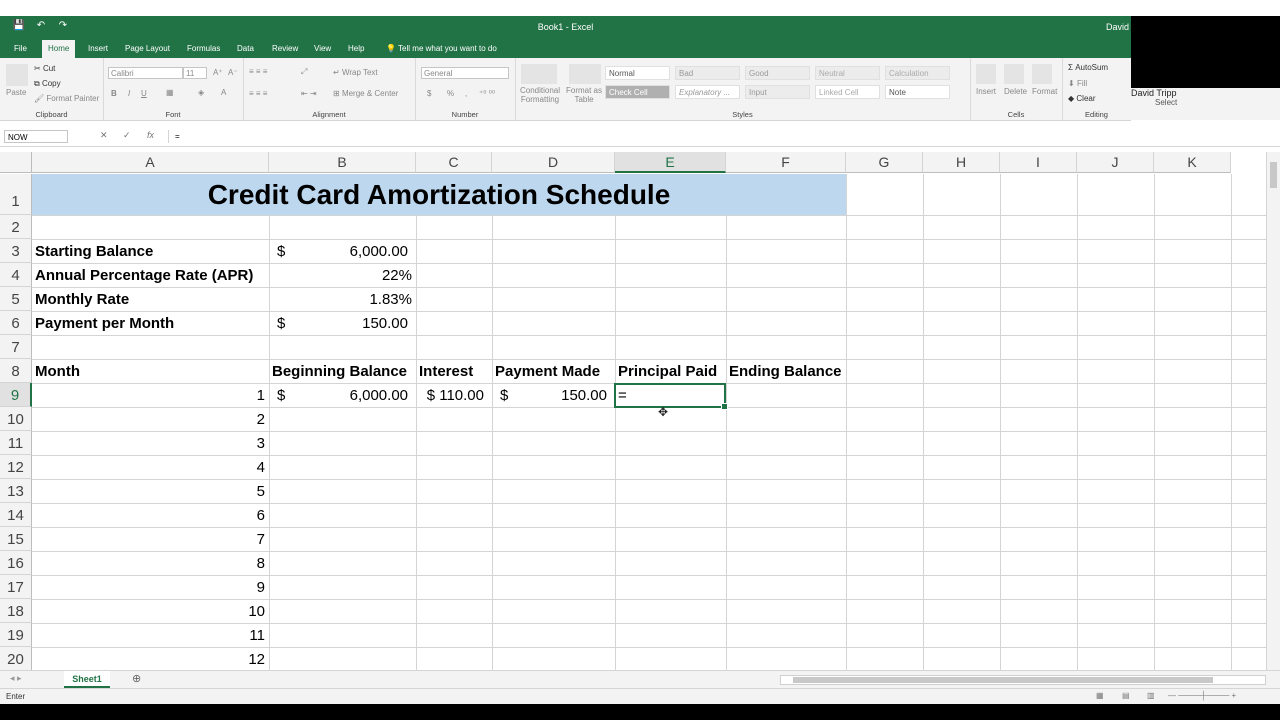 The image size is (1280, 720). Describe the element at coordinates (150, 611) in the screenshot. I see `month-cell: 10` at that location.